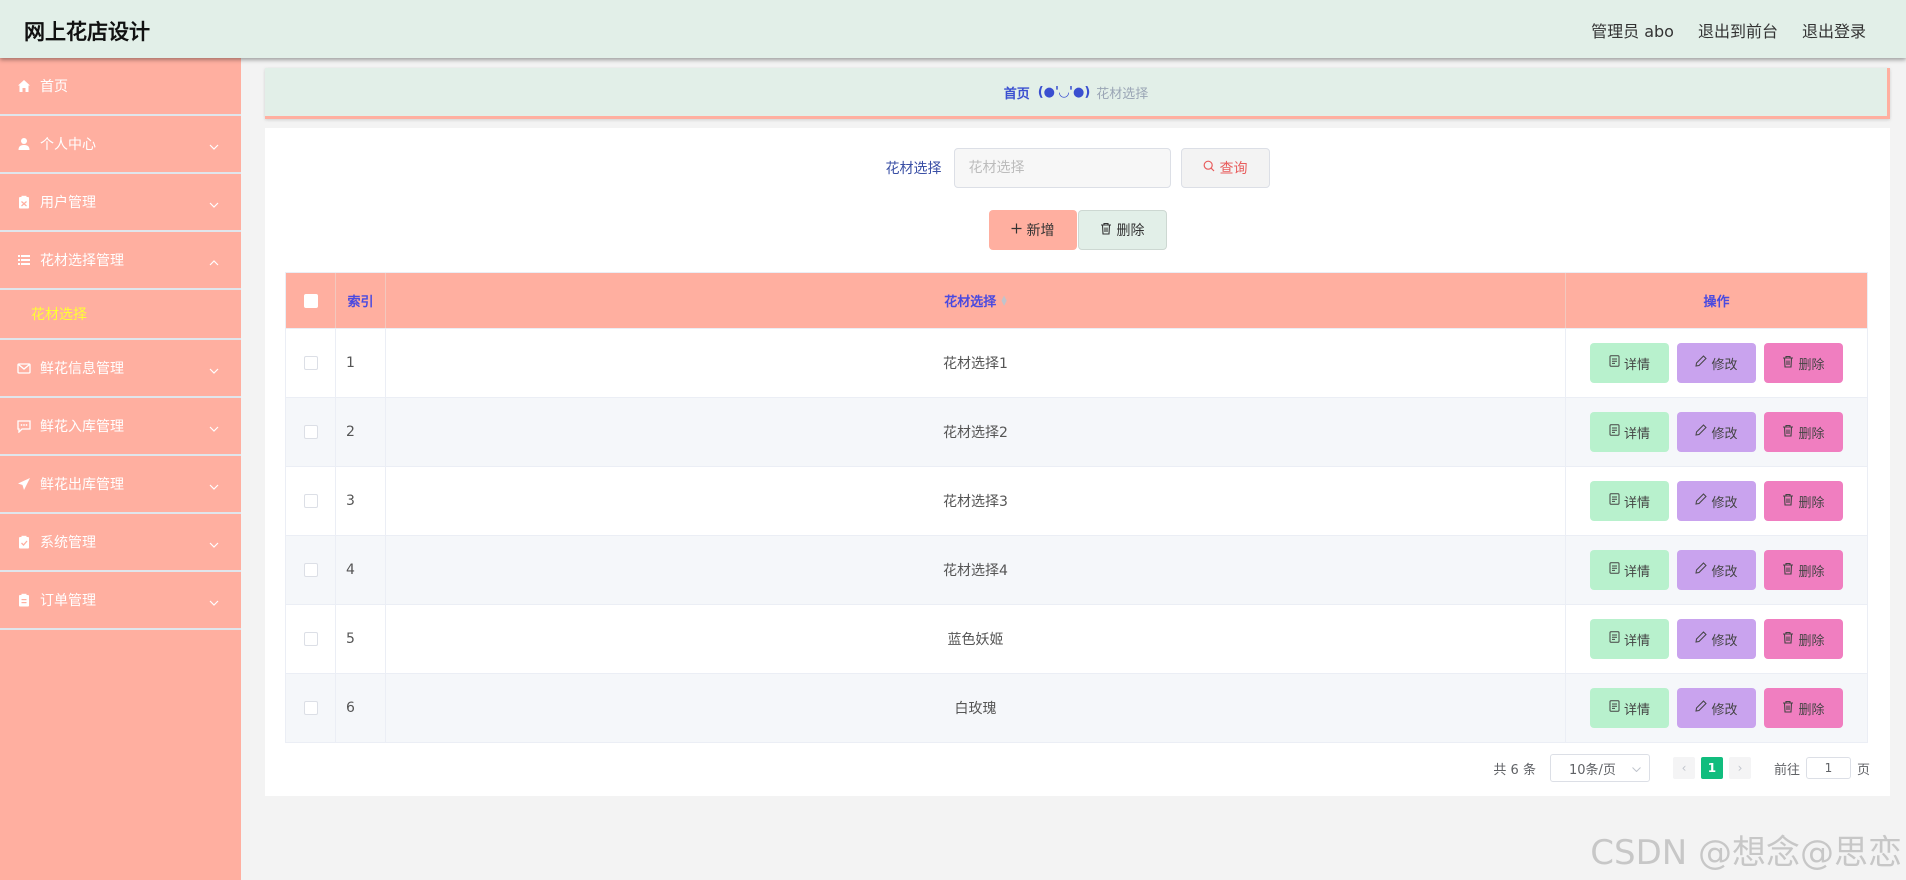 Image resolution: width=1906 pixels, height=880 pixels. I want to click on sidebar-item-label: 鲜花入库管理, so click(82, 427).